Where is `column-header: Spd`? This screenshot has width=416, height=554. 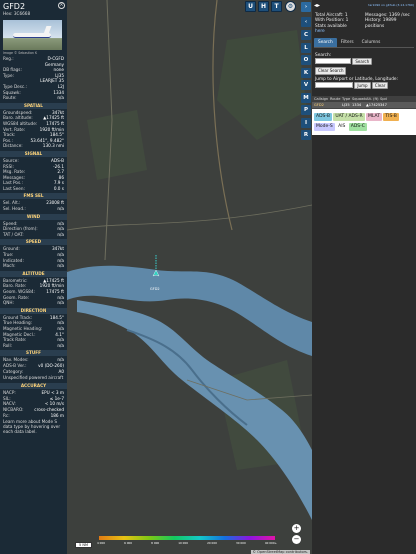
column-header: Spd is located at coordinates (383, 99).